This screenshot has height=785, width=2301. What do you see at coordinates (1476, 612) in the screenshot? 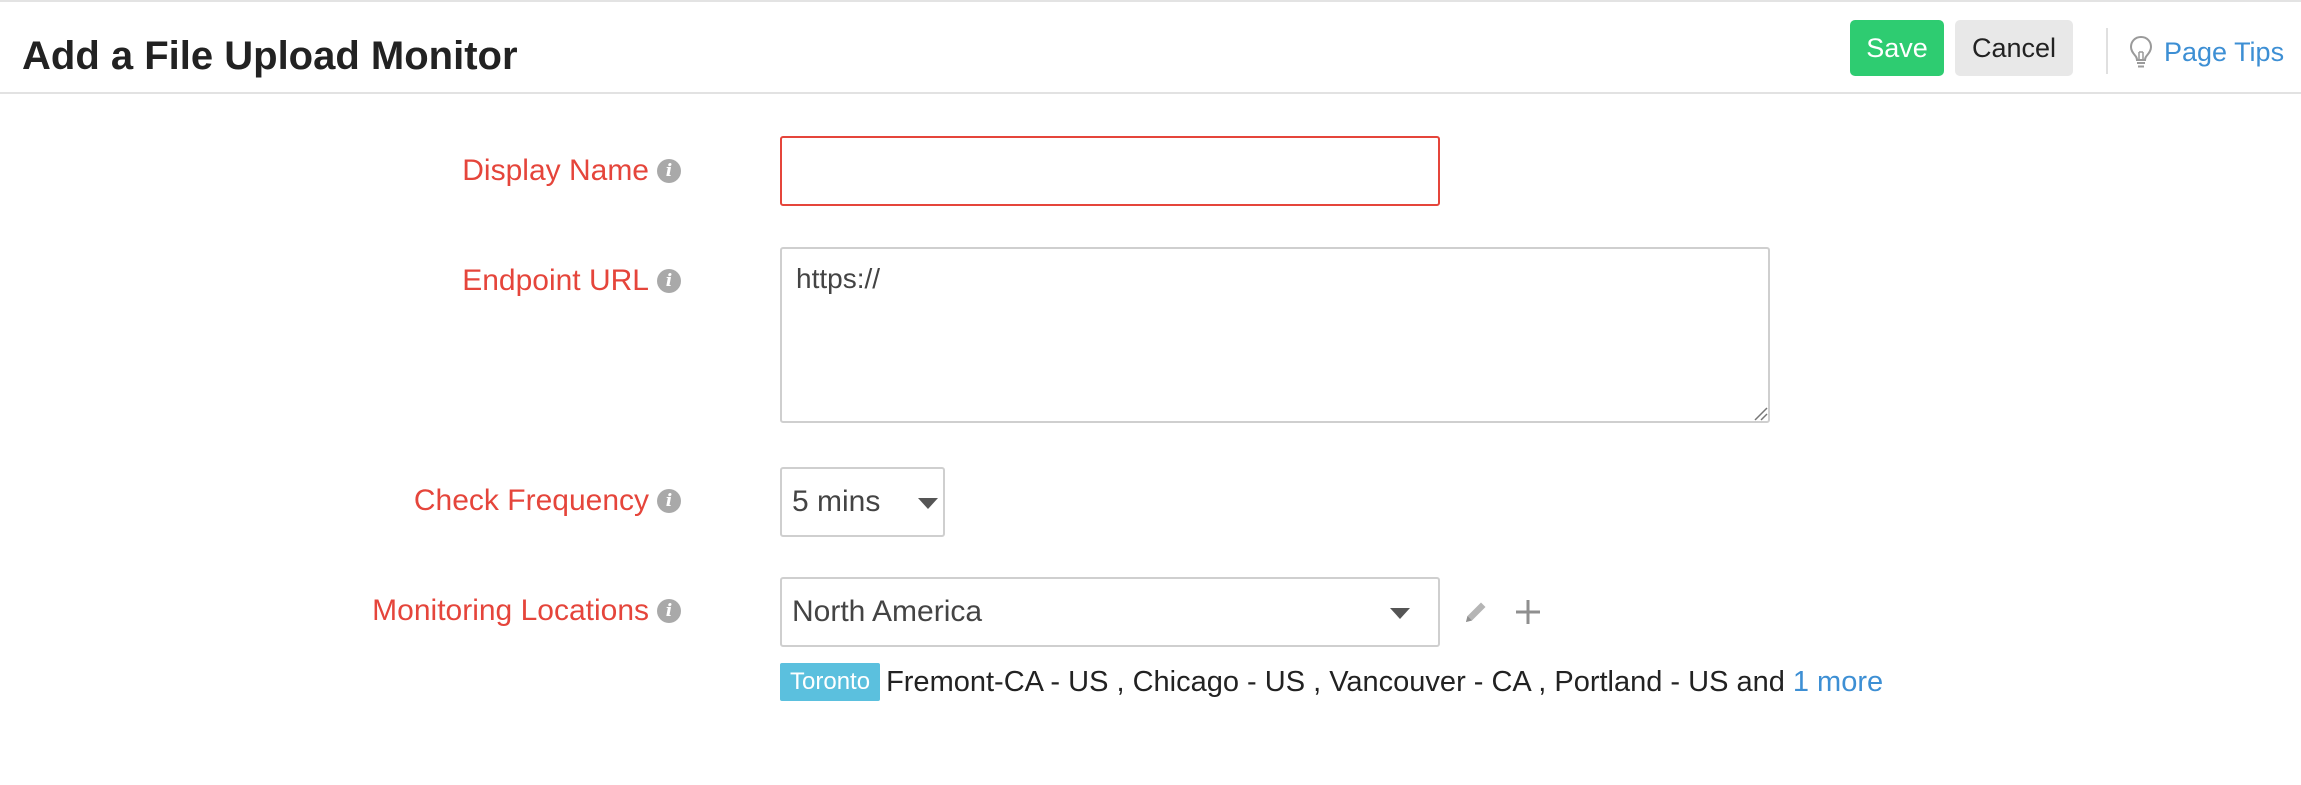
I see `pencil-icon` at bounding box center [1476, 612].